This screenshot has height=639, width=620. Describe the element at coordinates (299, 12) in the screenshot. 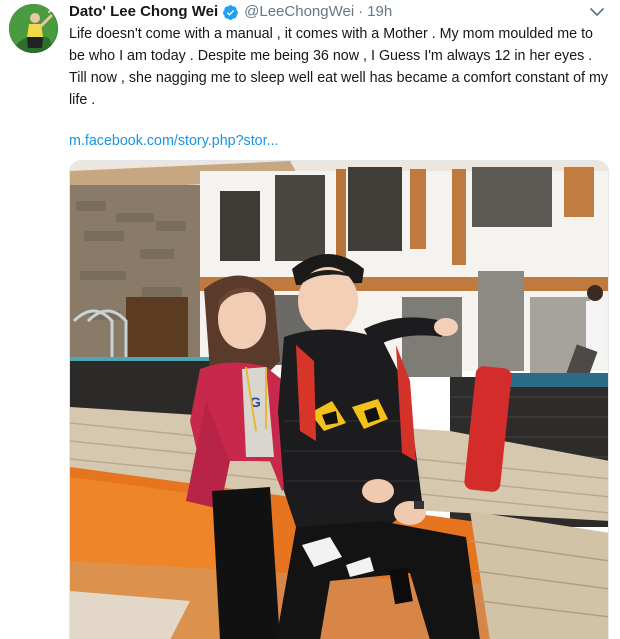

I see `user-handle: @LeeChongWei` at that location.